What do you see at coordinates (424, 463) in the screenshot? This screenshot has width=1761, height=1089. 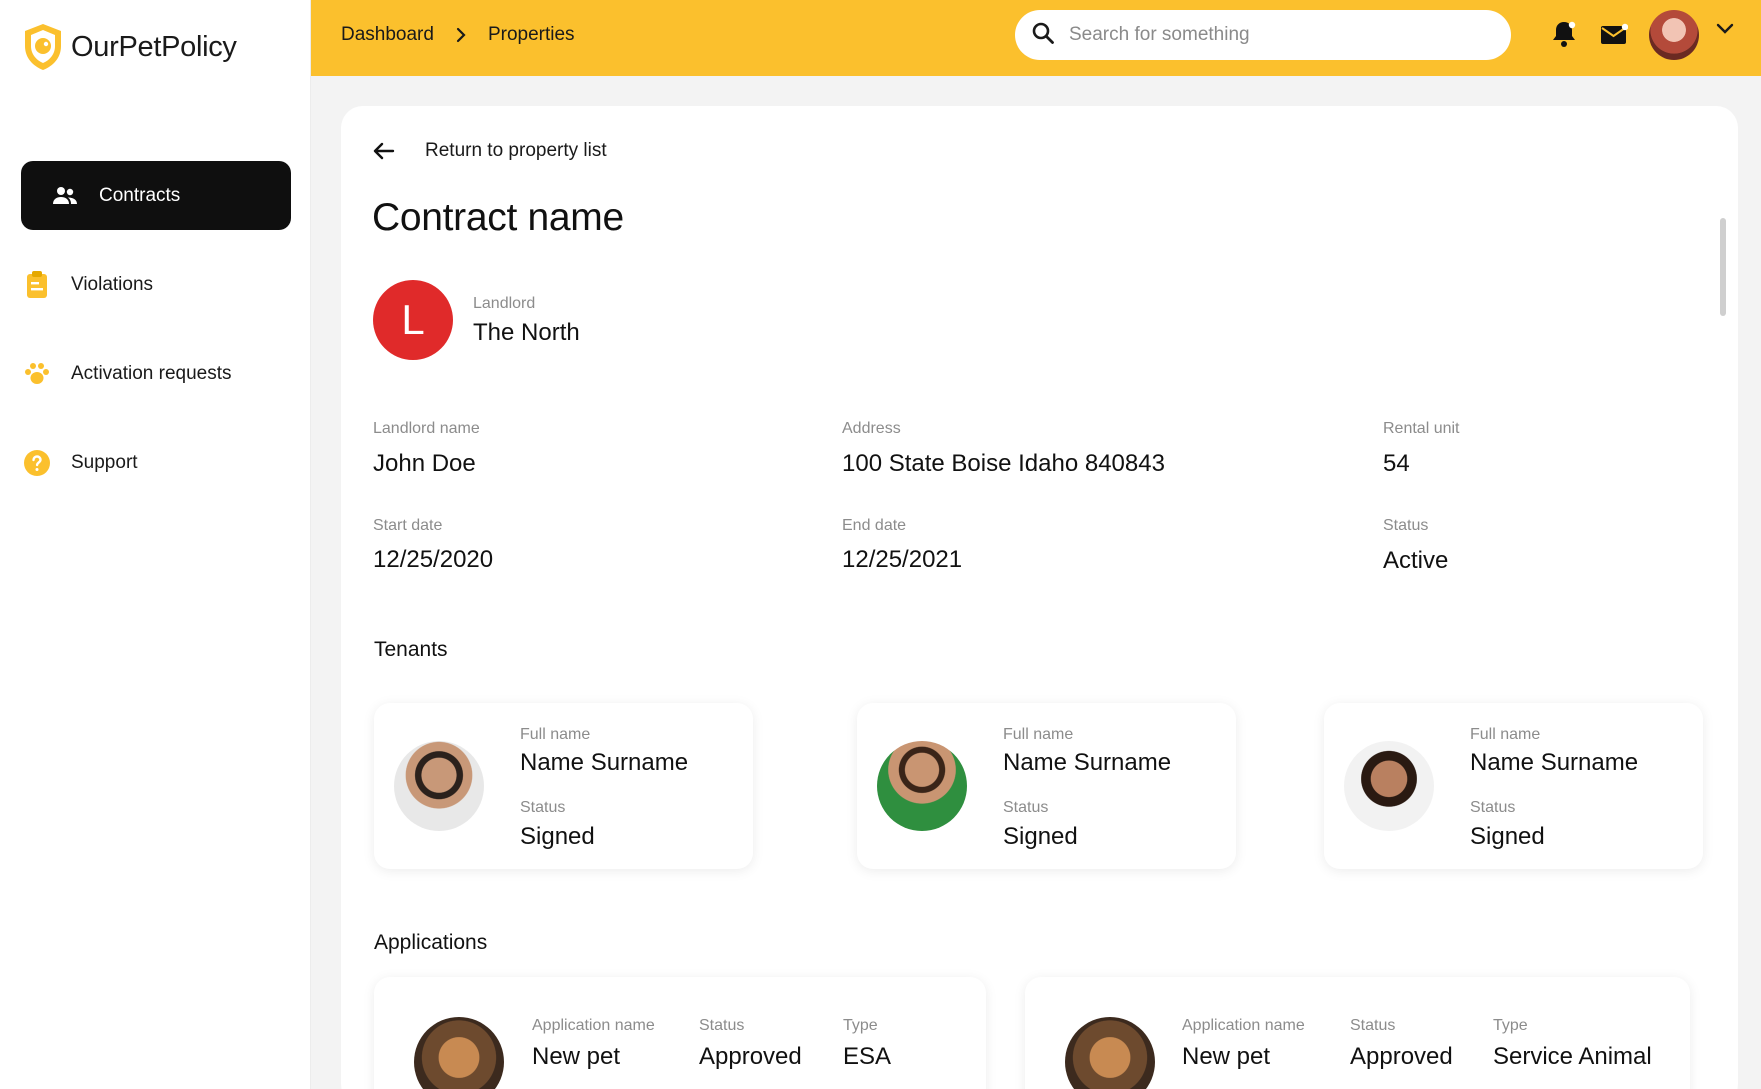 I see `landlord-name-value: John Doe` at bounding box center [424, 463].